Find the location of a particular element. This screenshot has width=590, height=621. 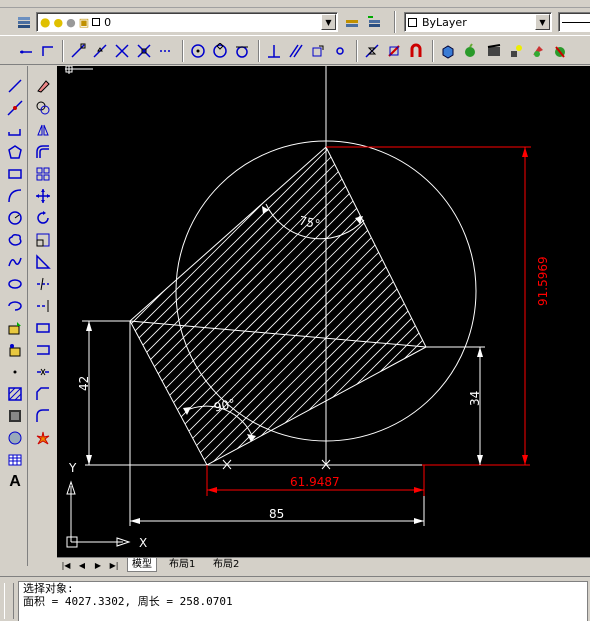

region-icon is located at coordinates (15, 438).